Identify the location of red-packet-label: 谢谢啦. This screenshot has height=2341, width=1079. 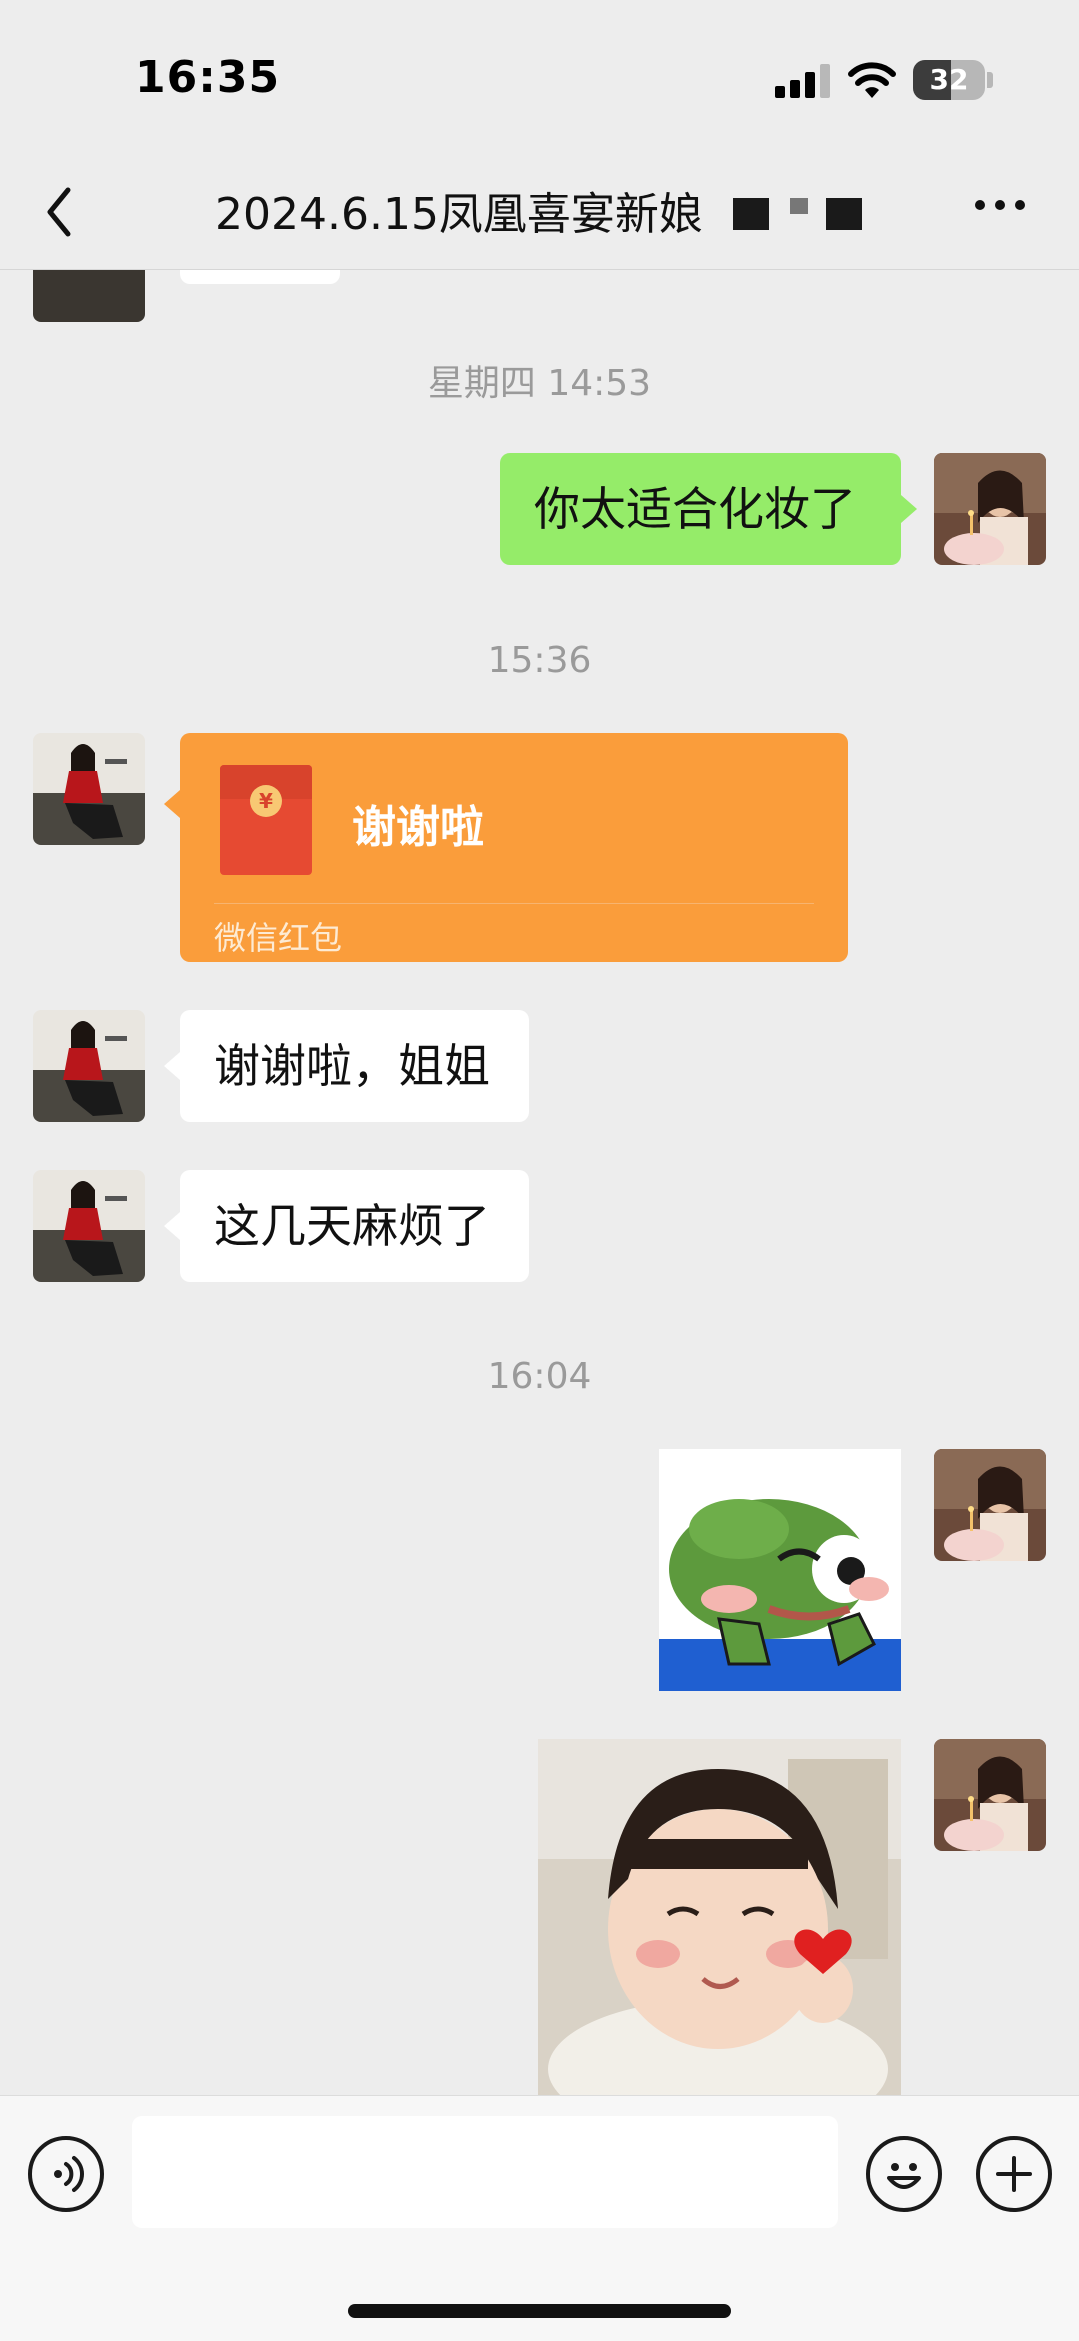
(418, 827).